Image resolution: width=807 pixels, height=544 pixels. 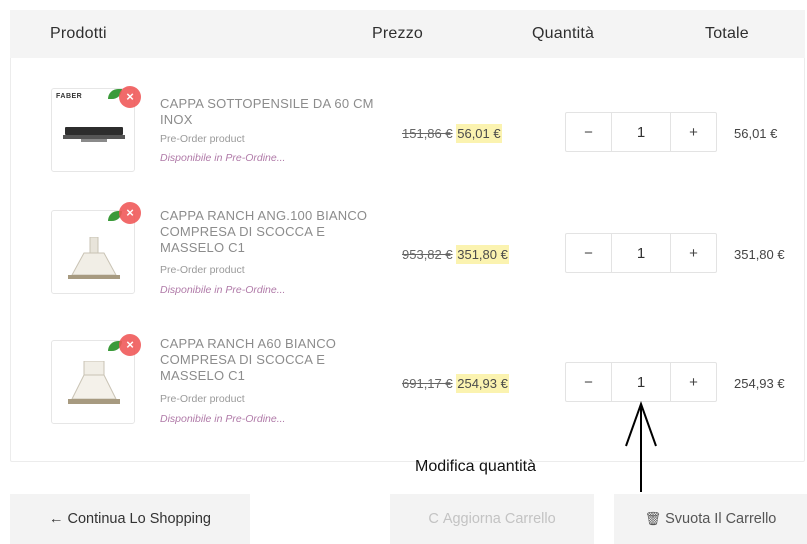 I want to click on update-cart-button: C Aggiorna Carrello, so click(x=492, y=519).